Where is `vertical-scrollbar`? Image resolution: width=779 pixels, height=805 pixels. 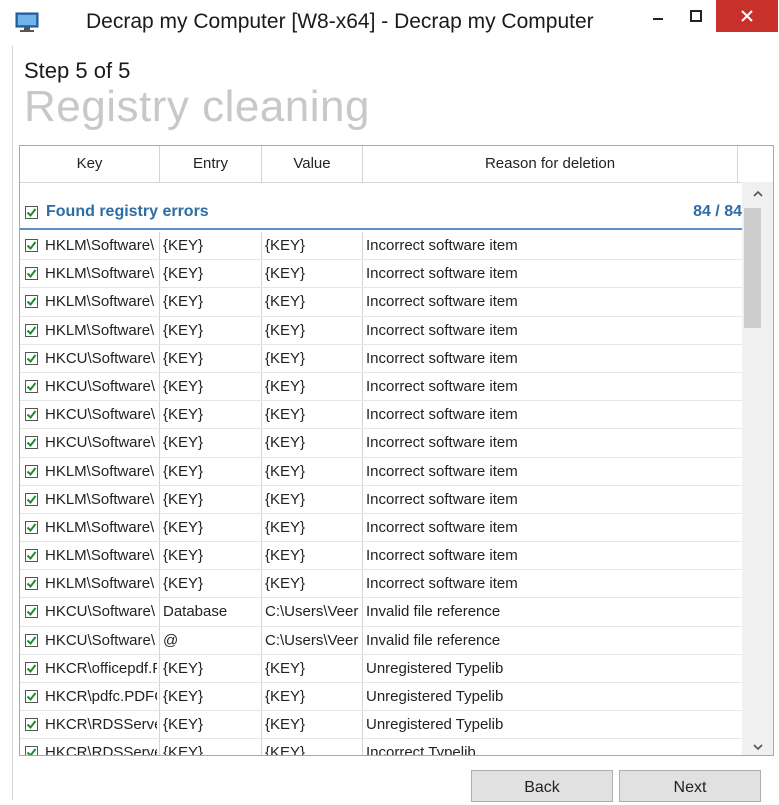
vertical-scrollbar is located at coordinates (757, 468).